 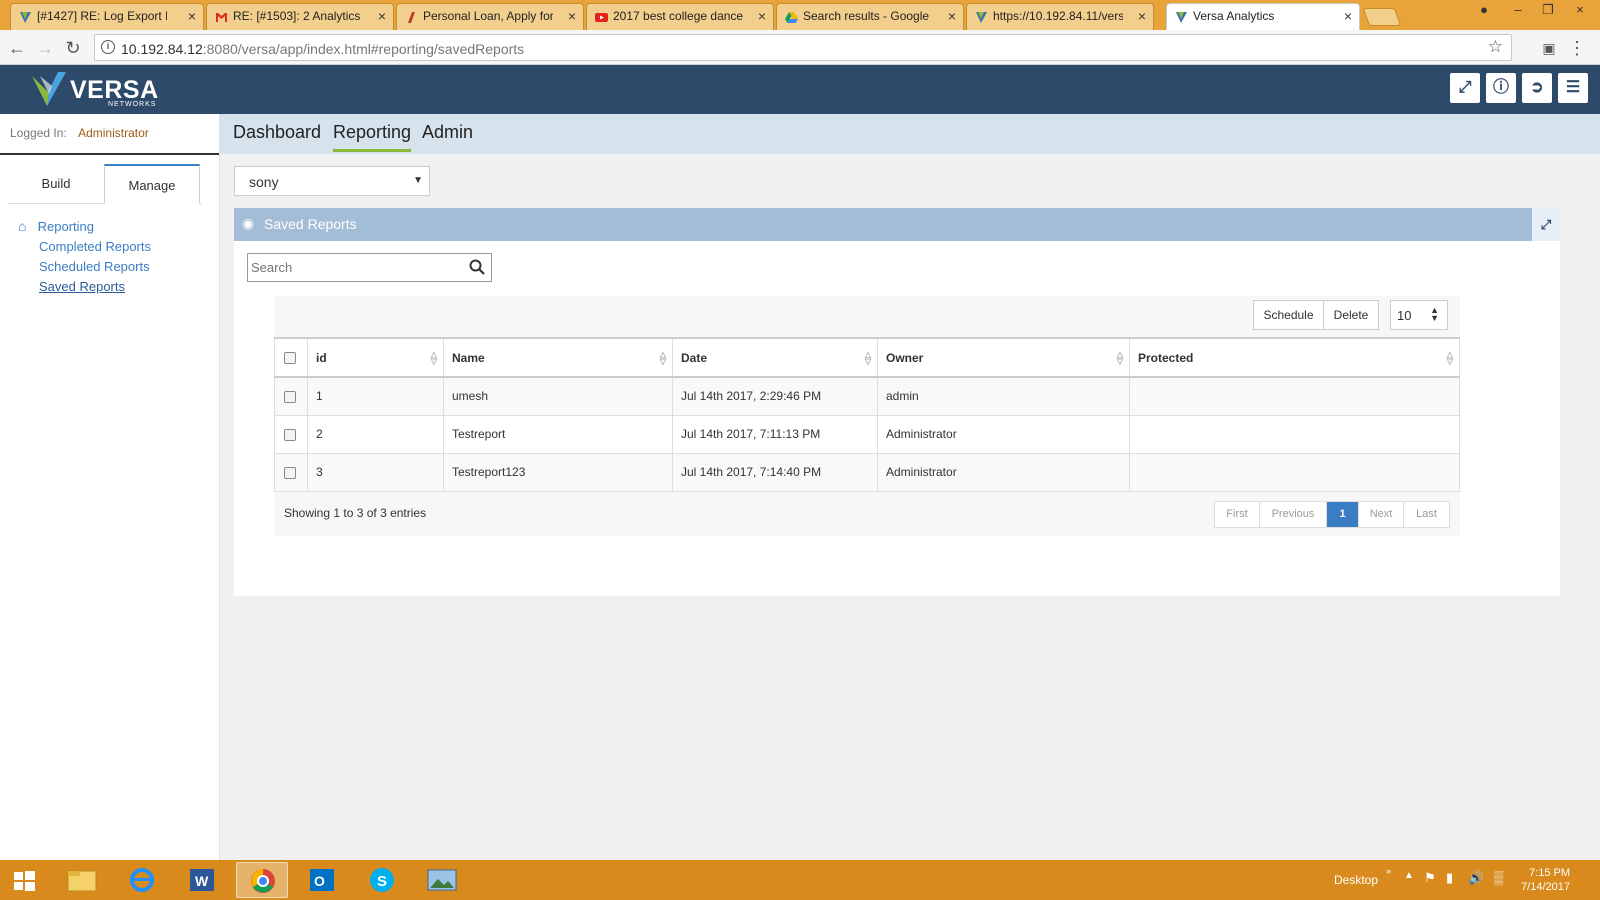 I want to click on volume-icon: 🔊, so click(x=1476, y=878).